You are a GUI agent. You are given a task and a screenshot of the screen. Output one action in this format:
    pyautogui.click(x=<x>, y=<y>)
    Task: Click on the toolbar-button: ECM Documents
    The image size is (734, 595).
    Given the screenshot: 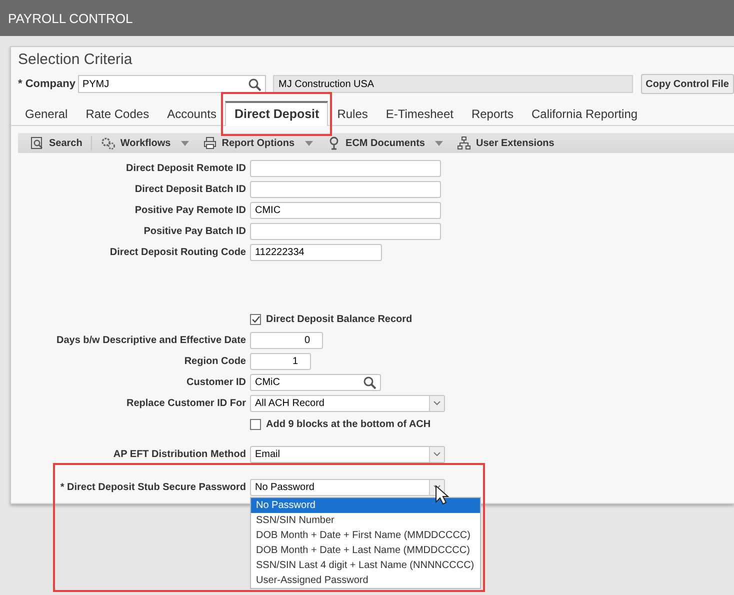 What is the action you would take?
    pyautogui.click(x=375, y=143)
    